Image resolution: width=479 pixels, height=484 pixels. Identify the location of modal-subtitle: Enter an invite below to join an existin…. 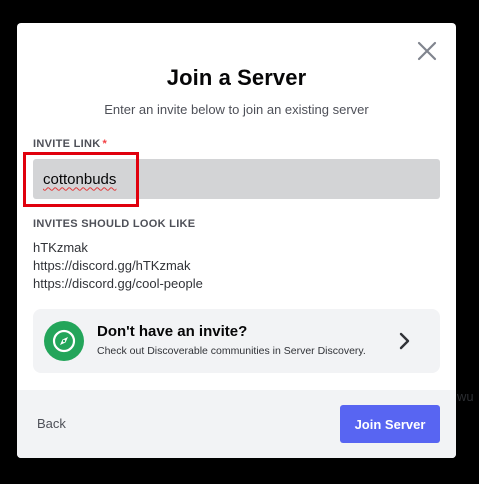
(236, 109).